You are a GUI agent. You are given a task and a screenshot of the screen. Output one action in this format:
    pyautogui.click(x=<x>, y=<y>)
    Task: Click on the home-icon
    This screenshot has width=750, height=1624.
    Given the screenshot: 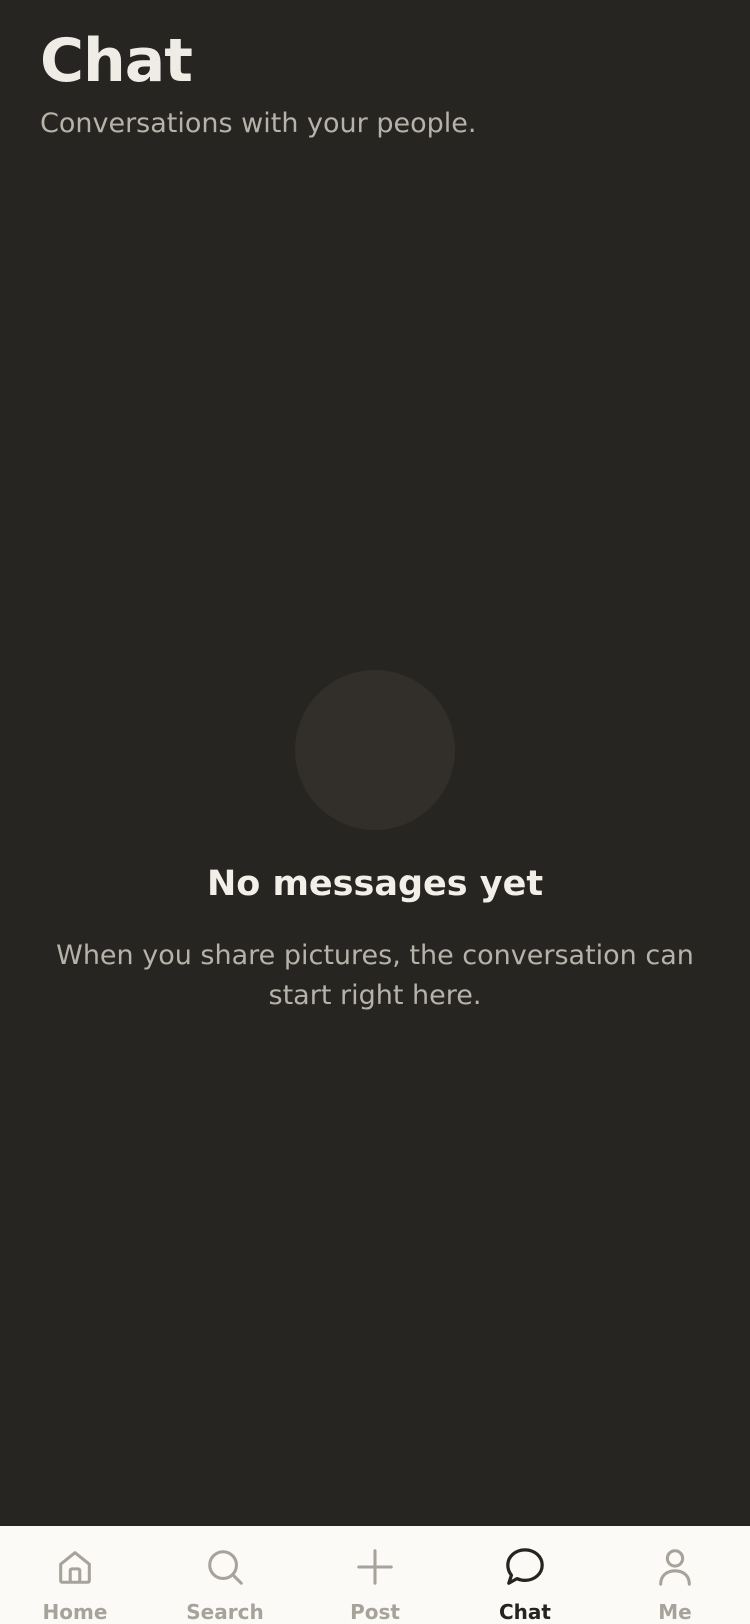 What is the action you would take?
    pyautogui.click(x=75, y=1567)
    